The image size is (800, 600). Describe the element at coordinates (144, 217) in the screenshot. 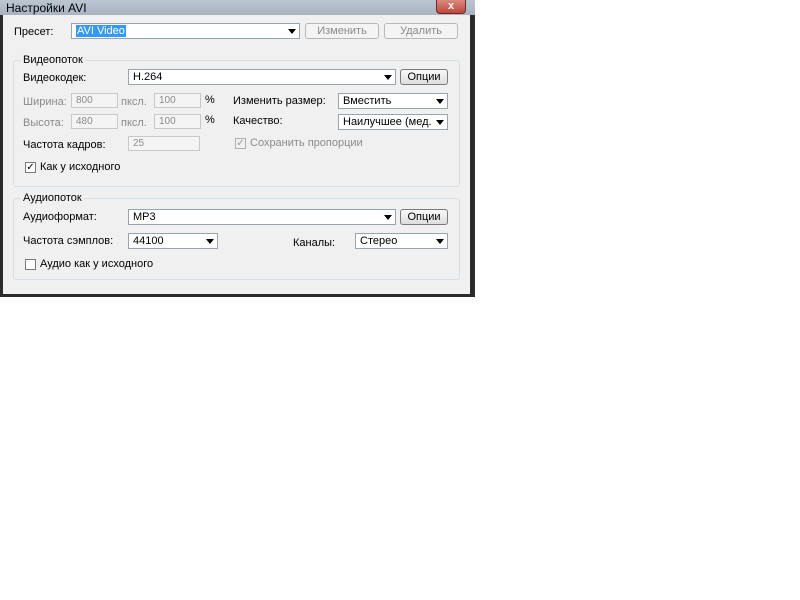

I see `audio-format-value: MP3` at that location.